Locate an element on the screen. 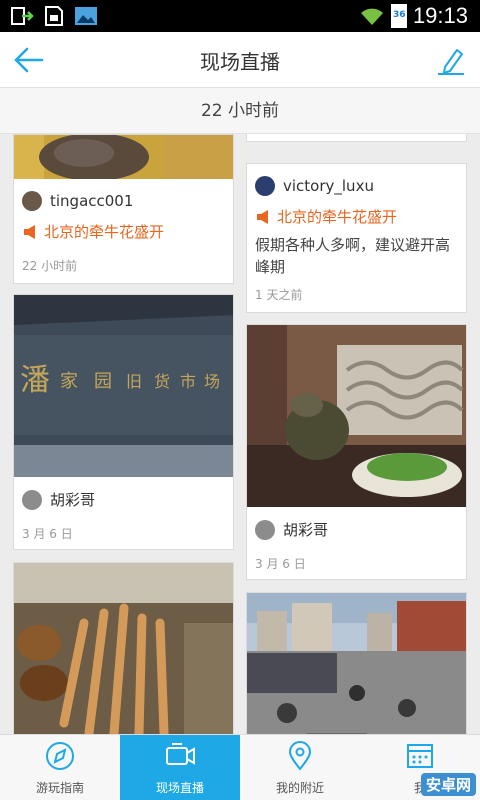  svg-text: 市 is located at coordinates (188, 381).